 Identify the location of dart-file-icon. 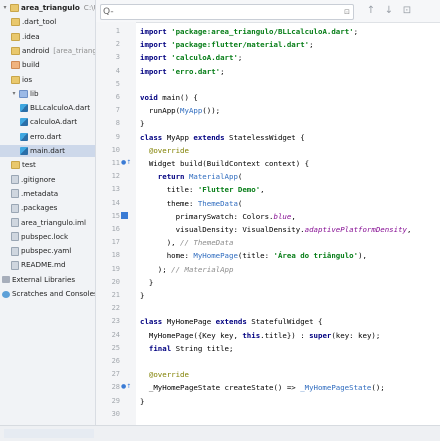
(24, 151).